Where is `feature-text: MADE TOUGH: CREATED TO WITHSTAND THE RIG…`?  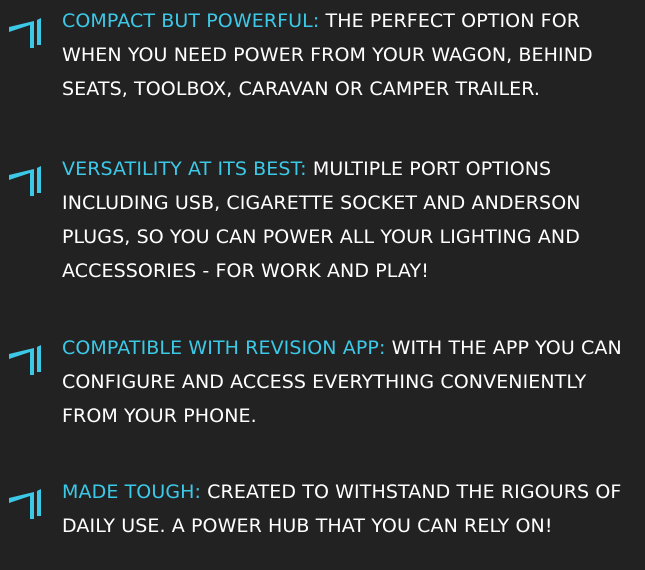 feature-text: MADE TOUGH: CREATED TO WITHSTAND THE RIG… is located at coordinates (352, 509).